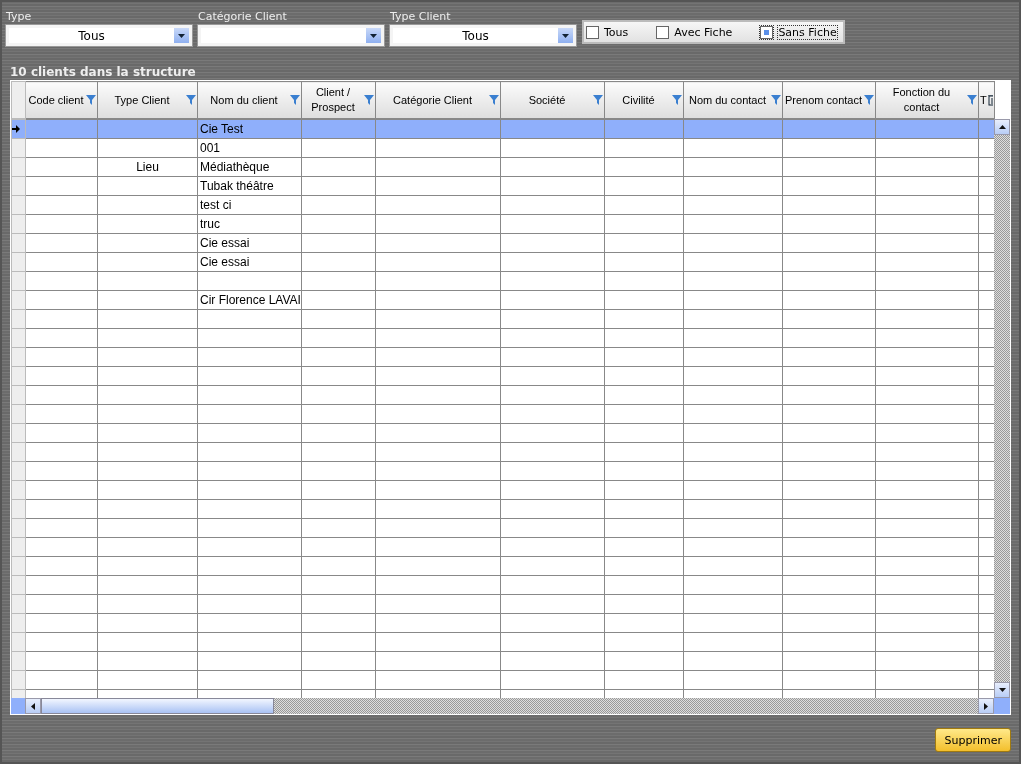 Image resolution: width=1021 pixels, height=764 pixels. What do you see at coordinates (33, 706) in the screenshot?
I see `scroll-left-icon` at bounding box center [33, 706].